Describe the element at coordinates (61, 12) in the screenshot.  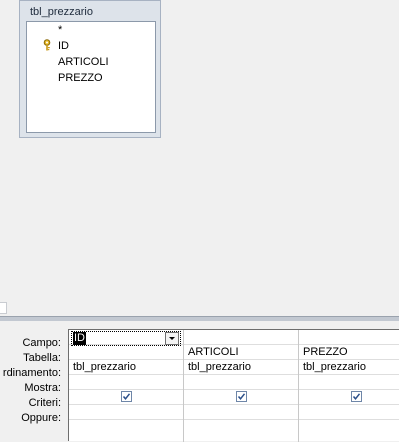
I see `field-list-title: tbl_prezzario` at that location.